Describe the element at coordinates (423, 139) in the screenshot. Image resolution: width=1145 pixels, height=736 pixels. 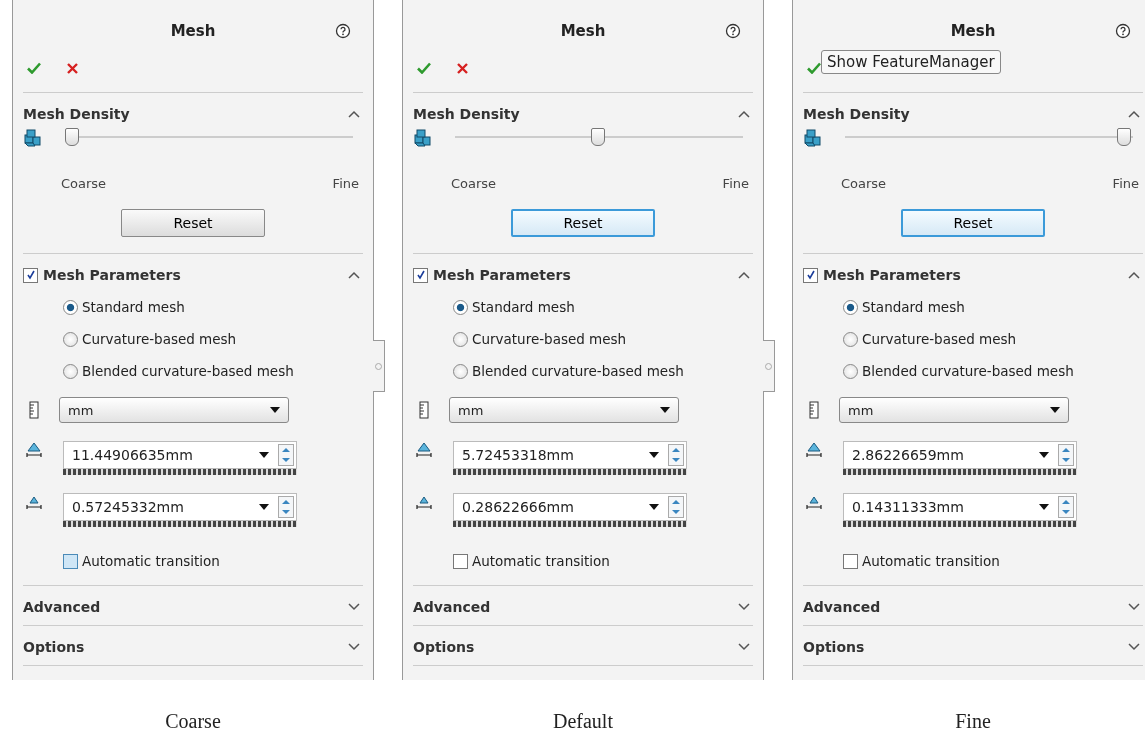
I see `mesh-cubes-icon` at that location.